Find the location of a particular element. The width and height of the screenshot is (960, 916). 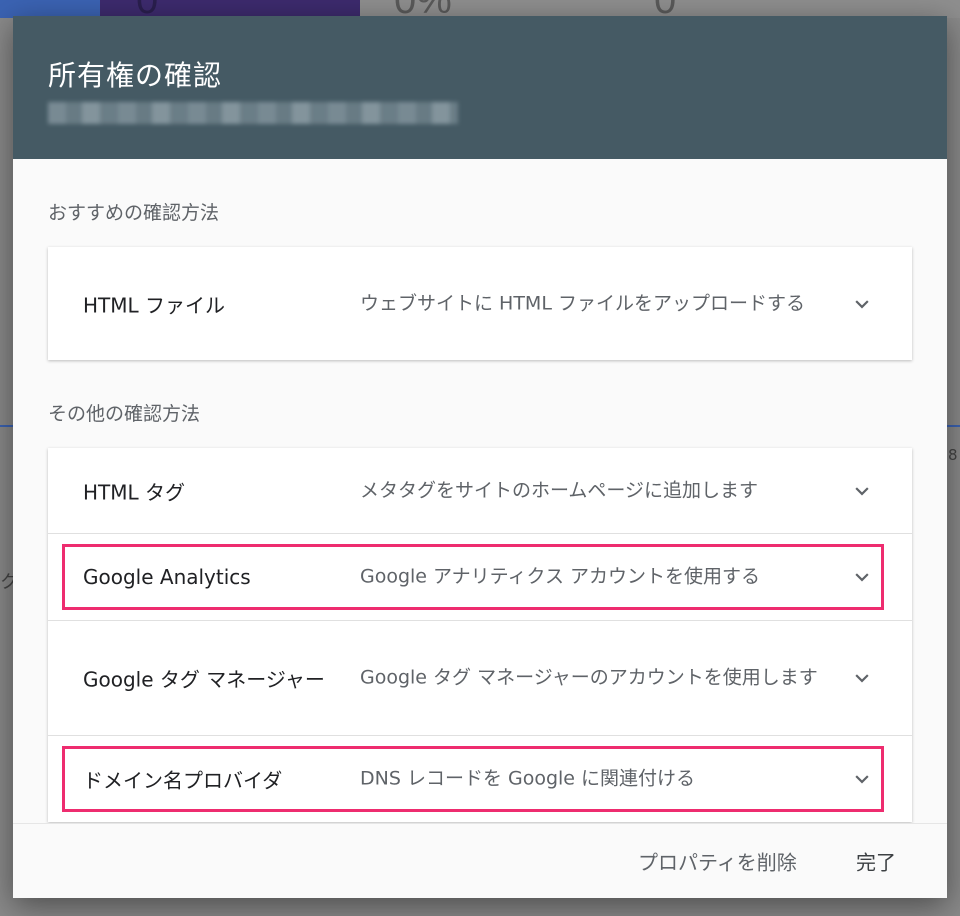

property-url-redacted is located at coordinates (253, 113).